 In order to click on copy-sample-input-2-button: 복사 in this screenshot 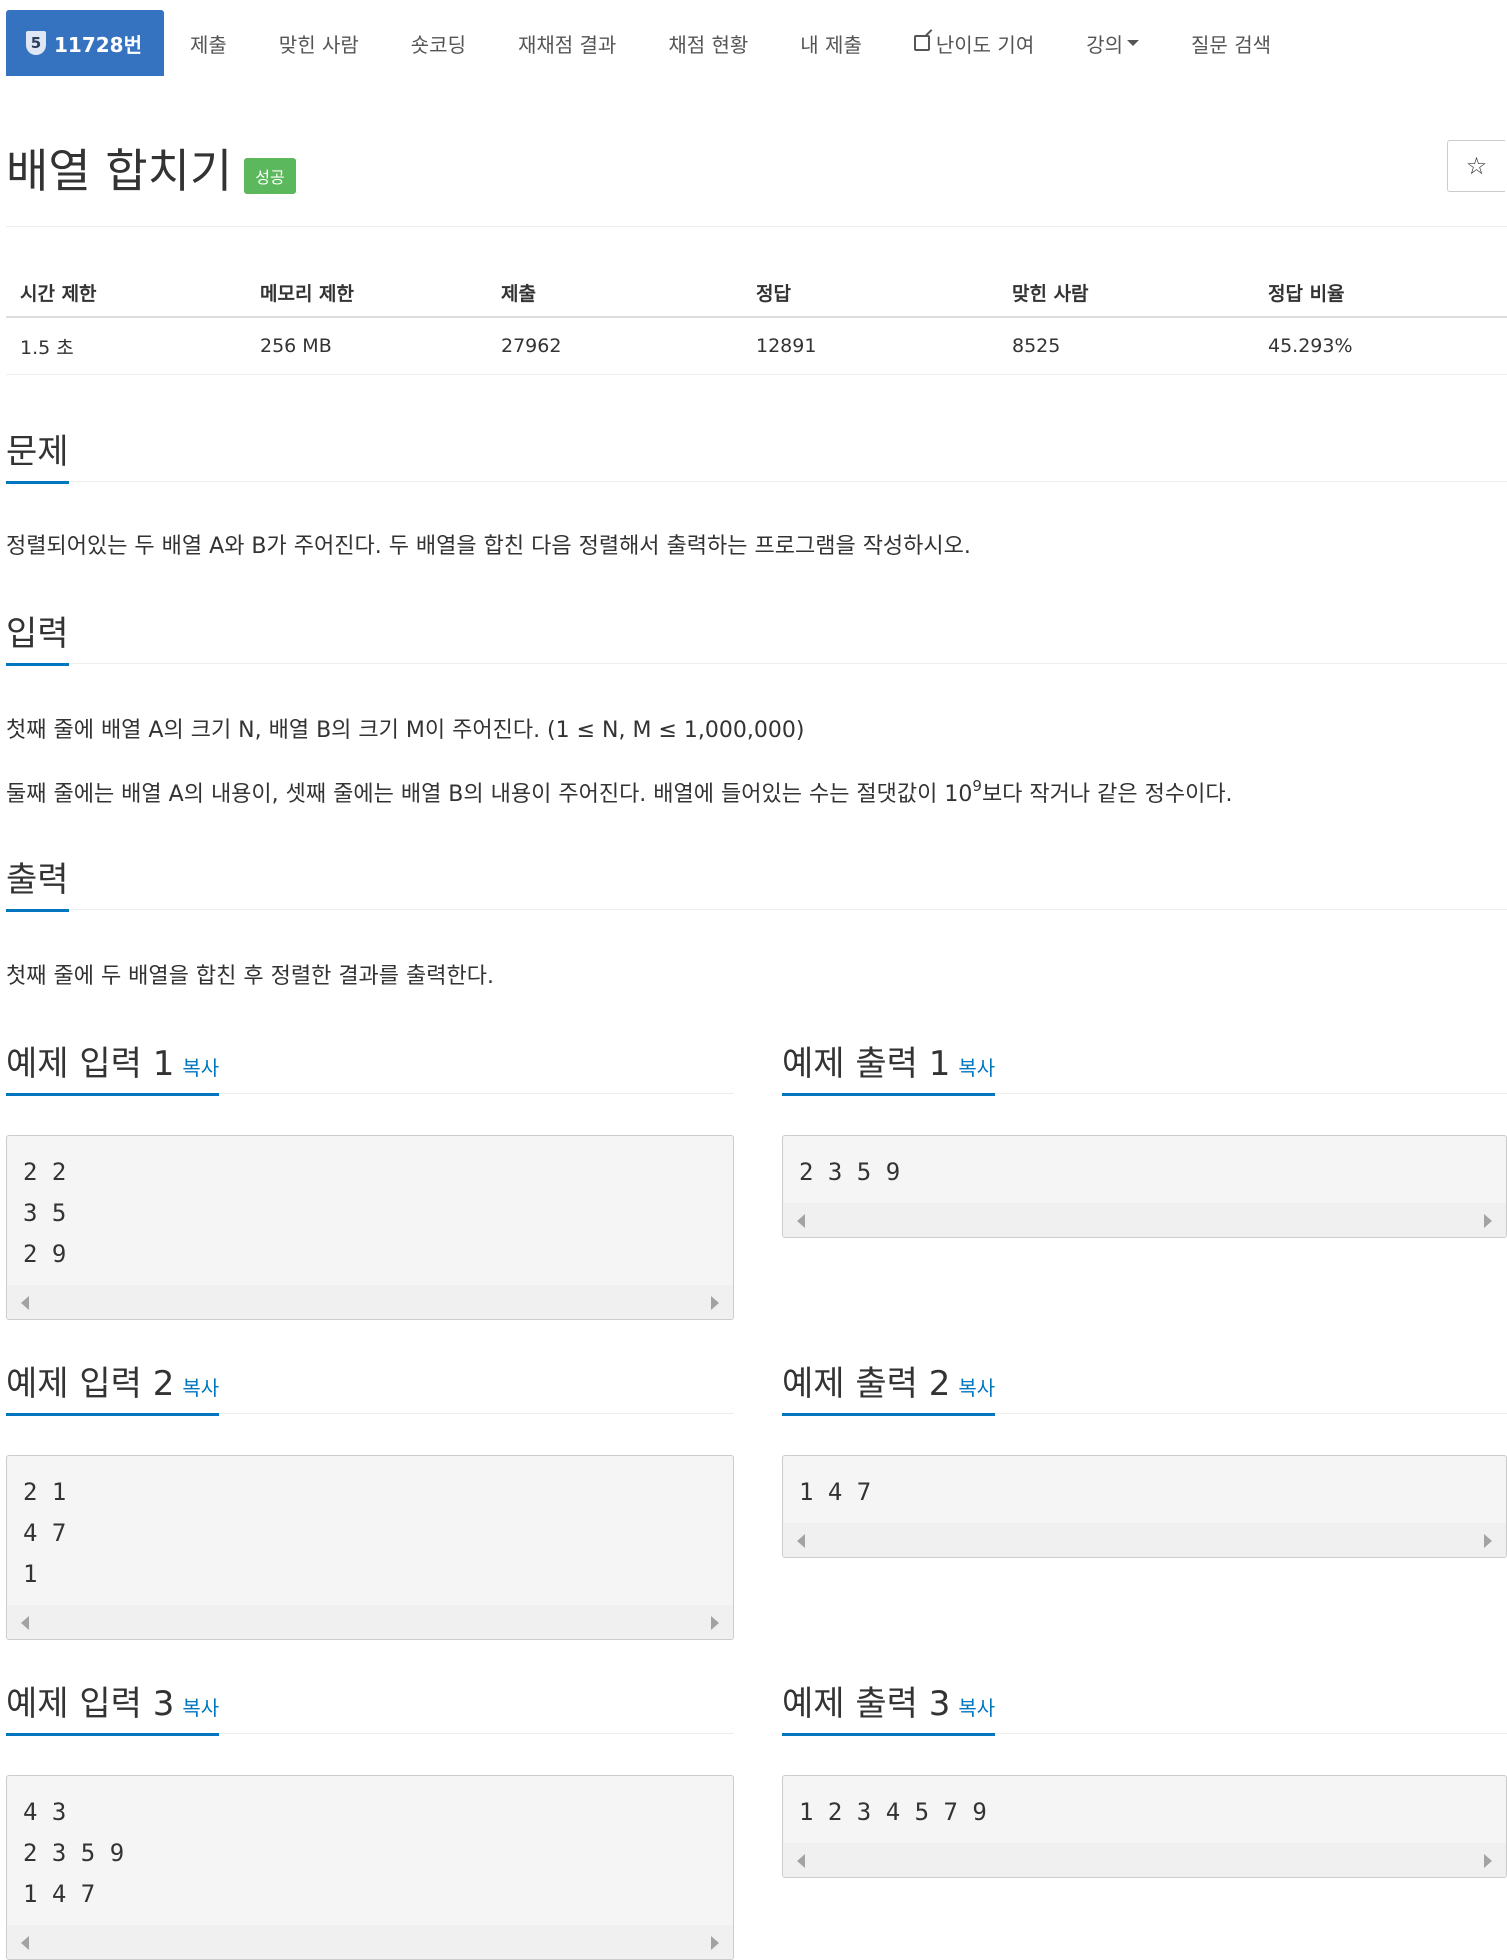, I will do `click(200, 1388)`.